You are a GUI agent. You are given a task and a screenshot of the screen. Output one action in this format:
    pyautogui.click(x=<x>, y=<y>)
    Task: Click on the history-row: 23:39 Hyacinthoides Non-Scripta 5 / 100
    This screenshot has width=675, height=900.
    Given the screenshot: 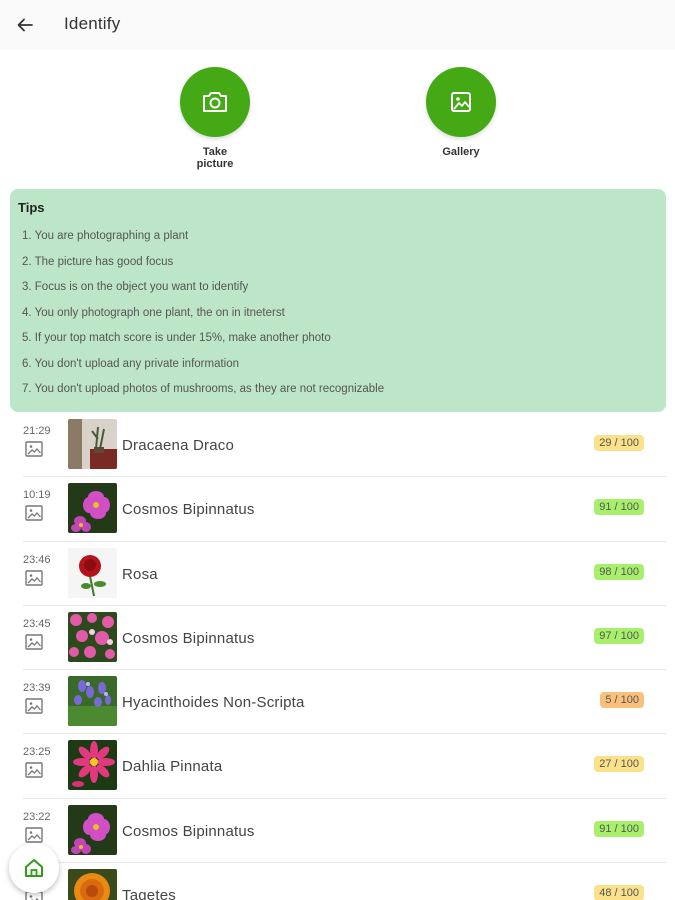 What is the action you would take?
    pyautogui.click(x=344, y=702)
    